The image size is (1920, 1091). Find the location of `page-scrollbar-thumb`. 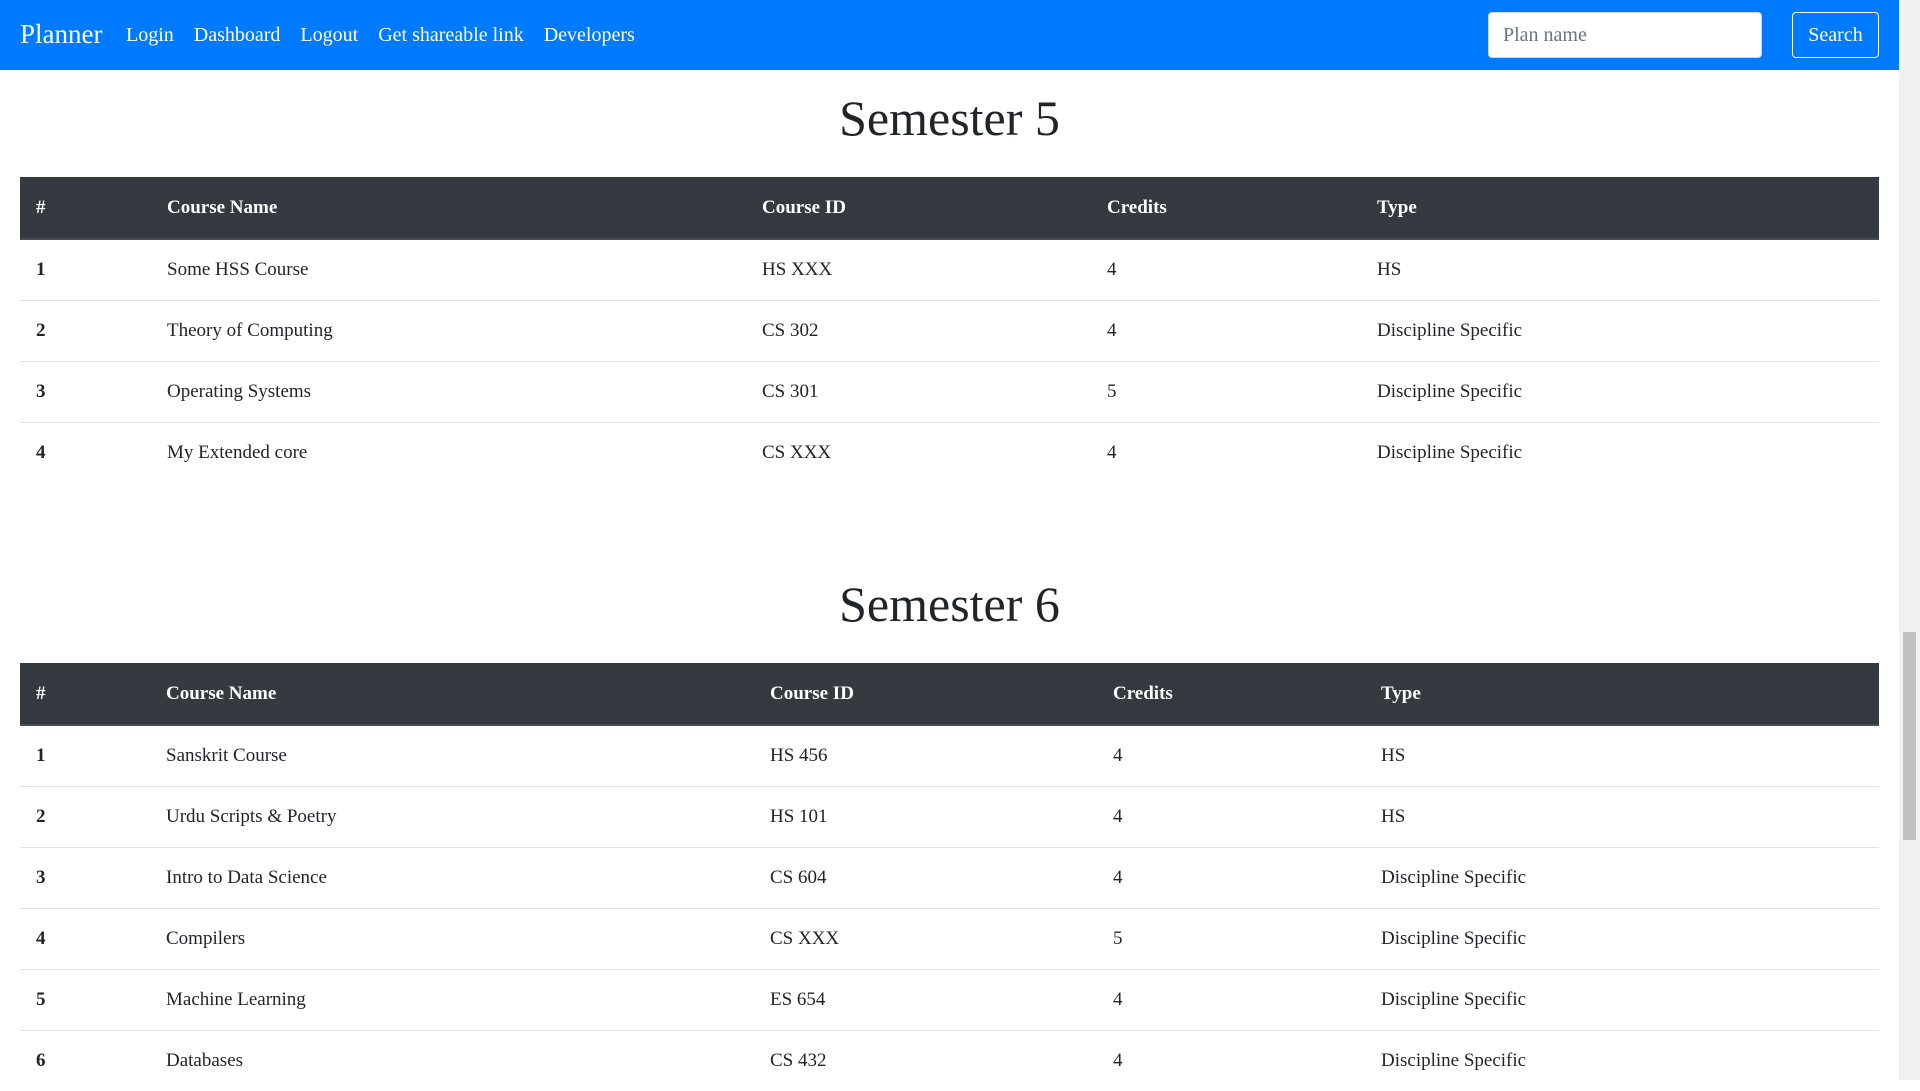

page-scrollbar-thumb is located at coordinates (1909, 736).